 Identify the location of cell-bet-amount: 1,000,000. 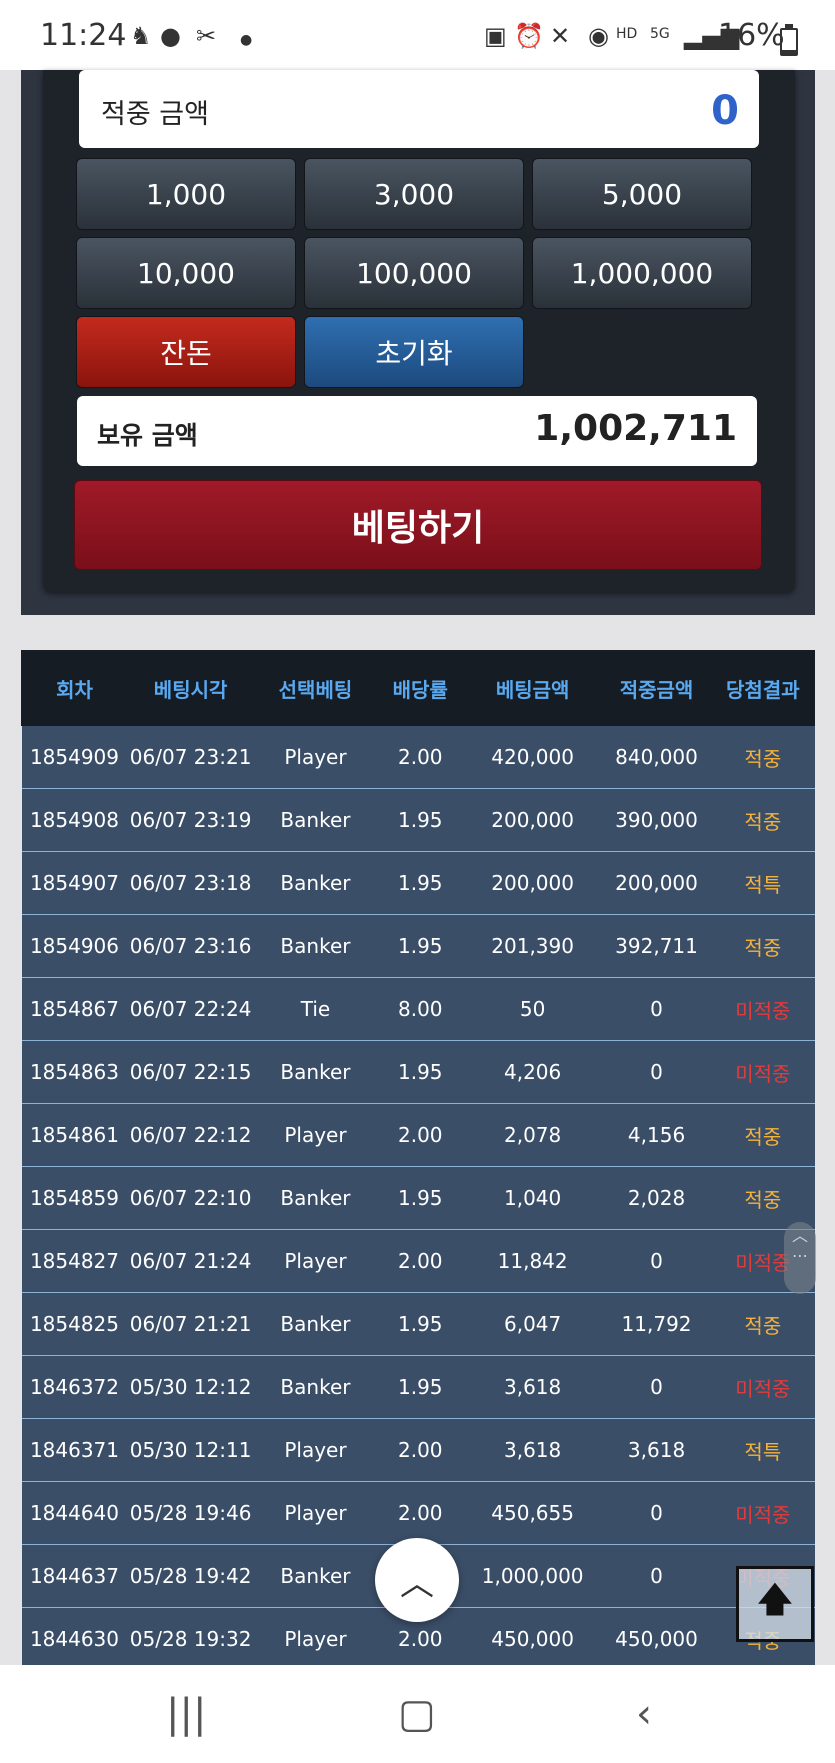
(532, 1576).